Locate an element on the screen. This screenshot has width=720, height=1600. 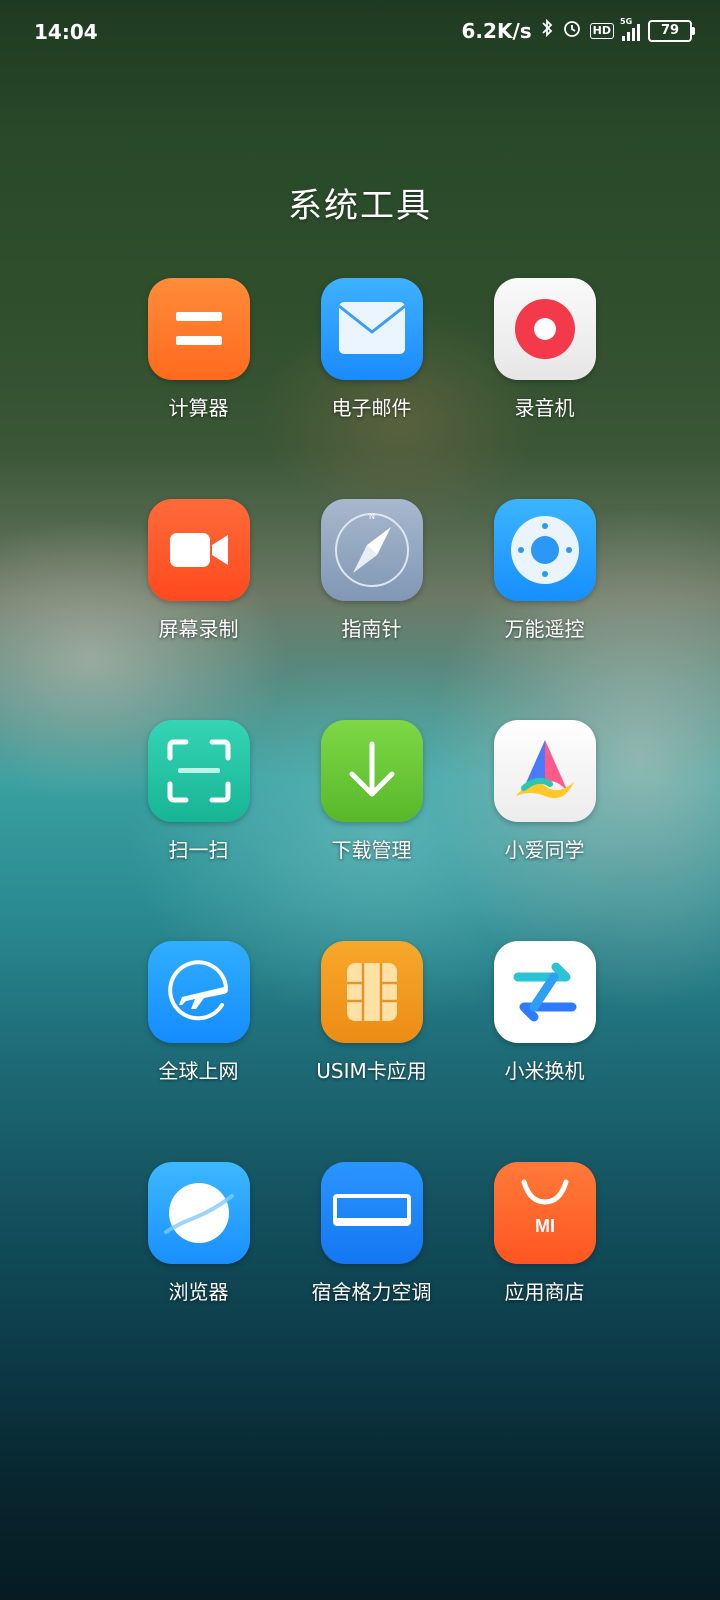
app-mi-mover: 小米换机 is located at coordinates (544, 1051).